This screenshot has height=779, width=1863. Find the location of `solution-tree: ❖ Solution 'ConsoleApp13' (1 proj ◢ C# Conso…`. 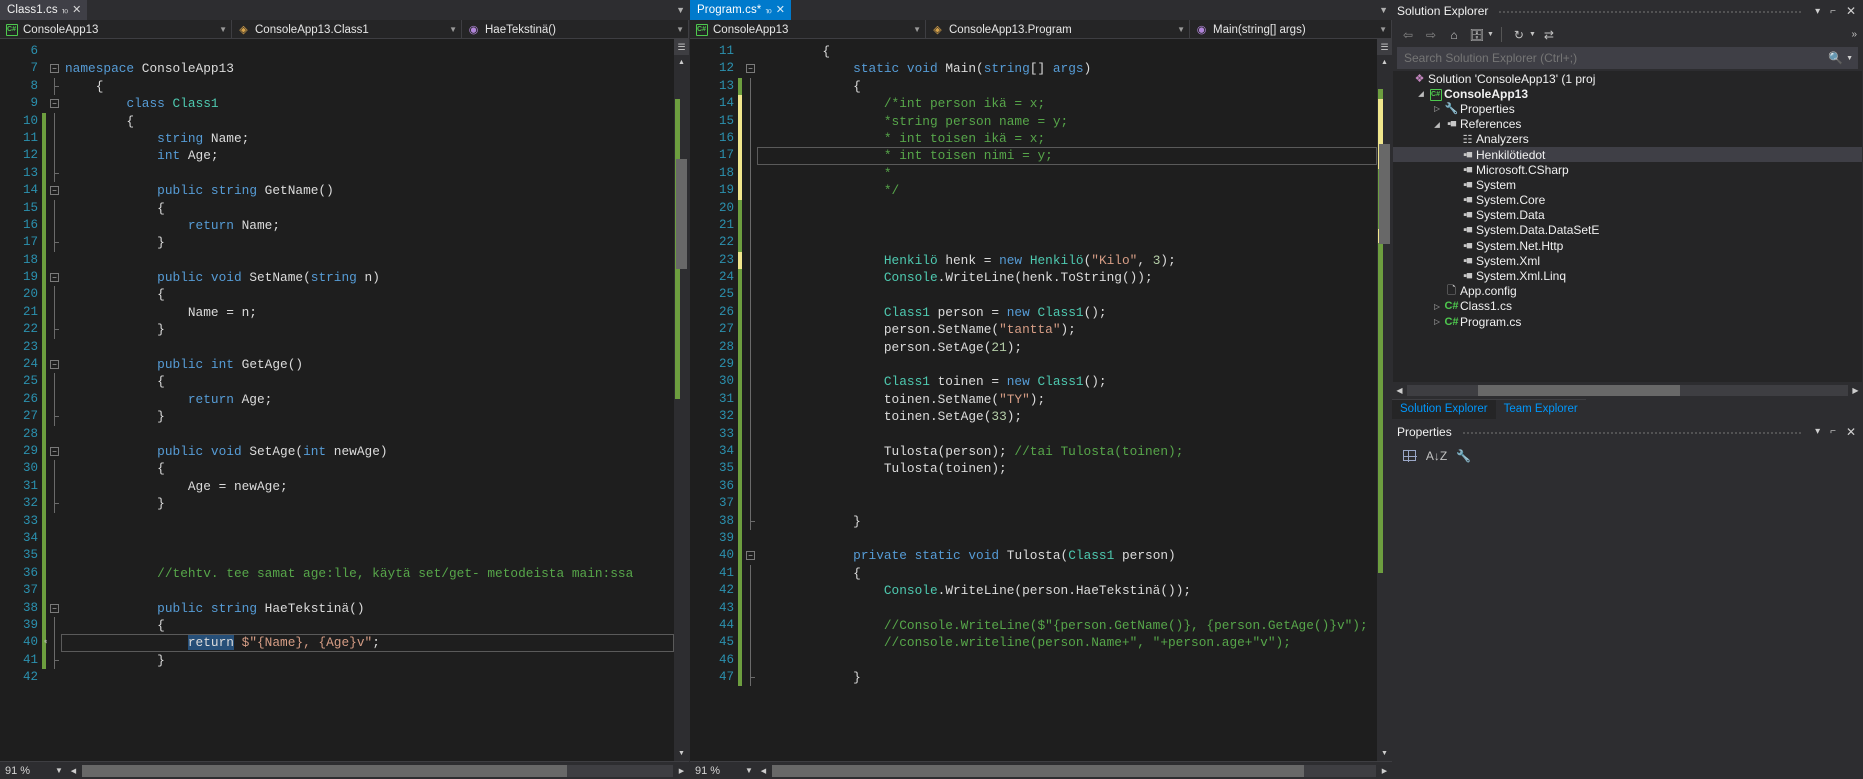

solution-tree: ❖ Solution 'ConsoleApp13' (1 proj ◢ C# Conso… is located at coordinates (1627, 226).